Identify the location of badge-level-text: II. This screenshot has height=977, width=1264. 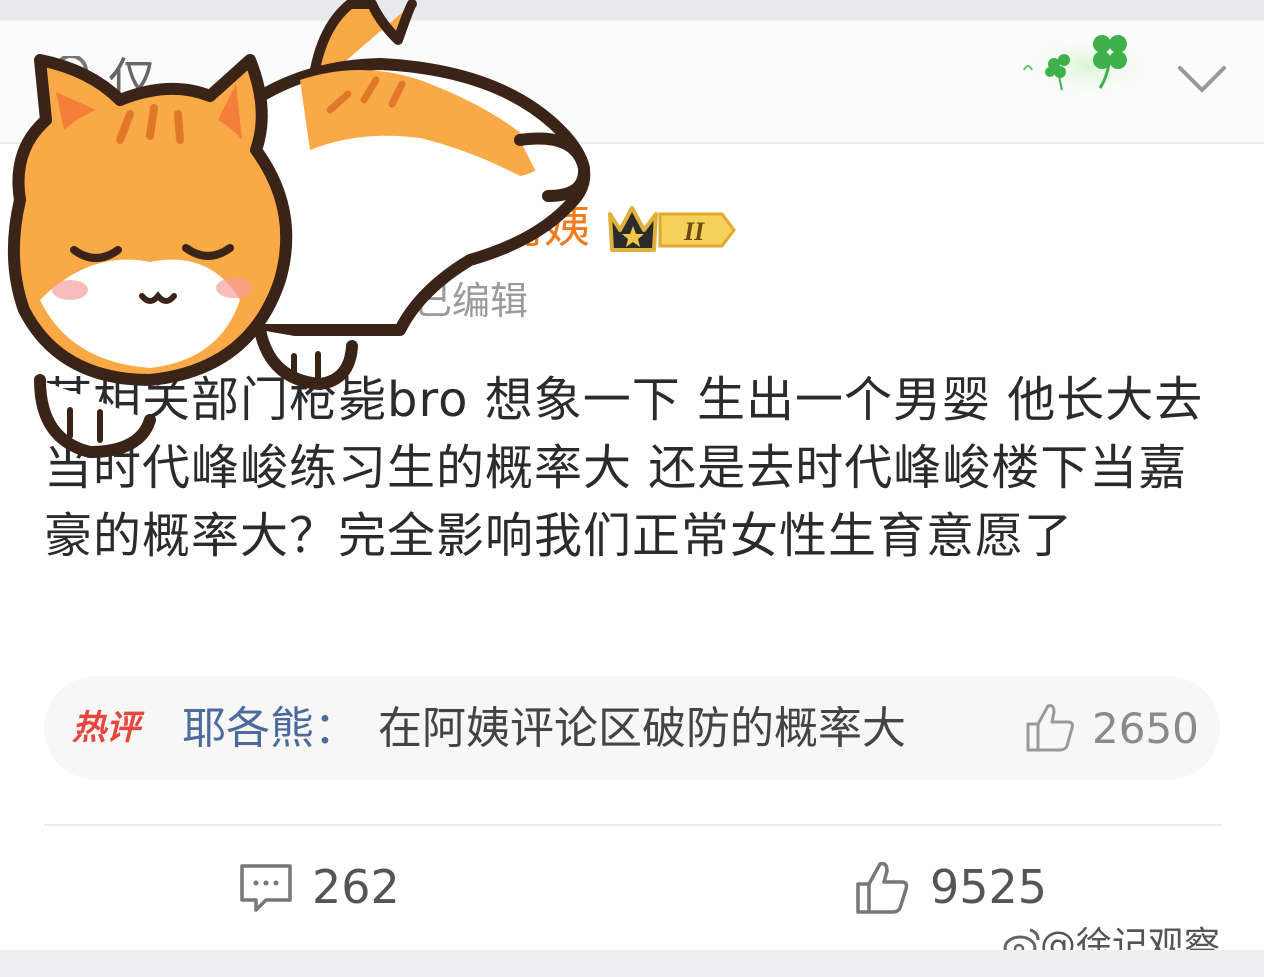
(694, 231).